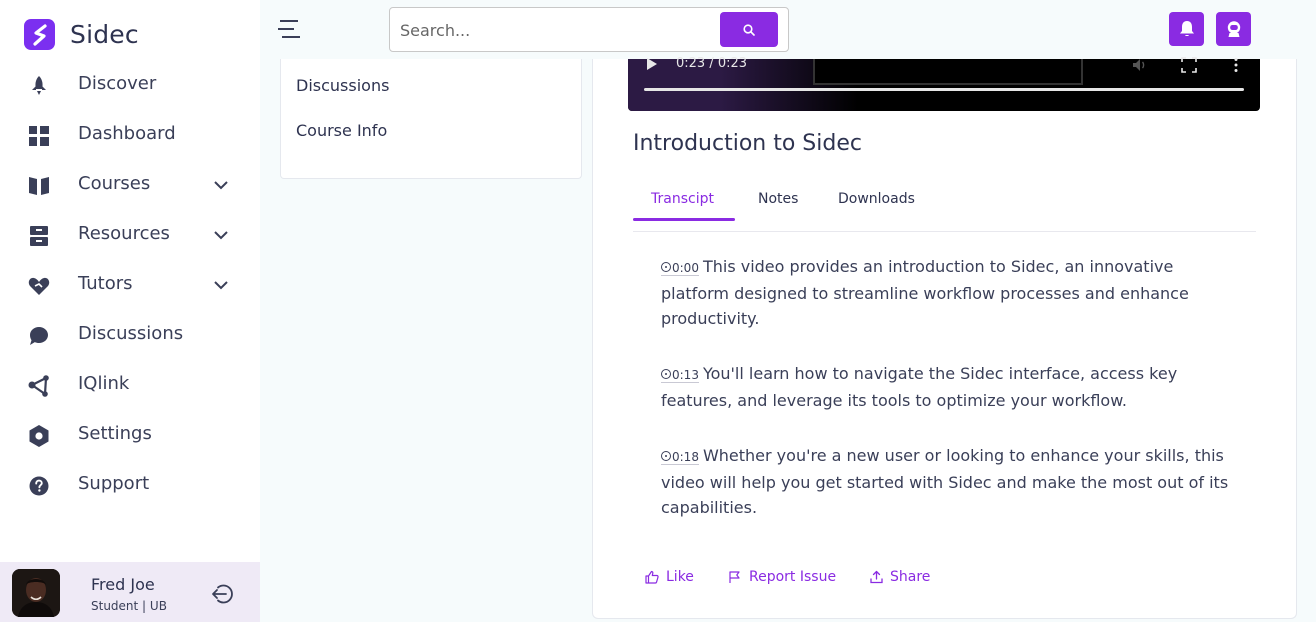 Image resolution: width=1316 pixels, height=622 pixels. I want to click on search-bar, so click(589, 29).